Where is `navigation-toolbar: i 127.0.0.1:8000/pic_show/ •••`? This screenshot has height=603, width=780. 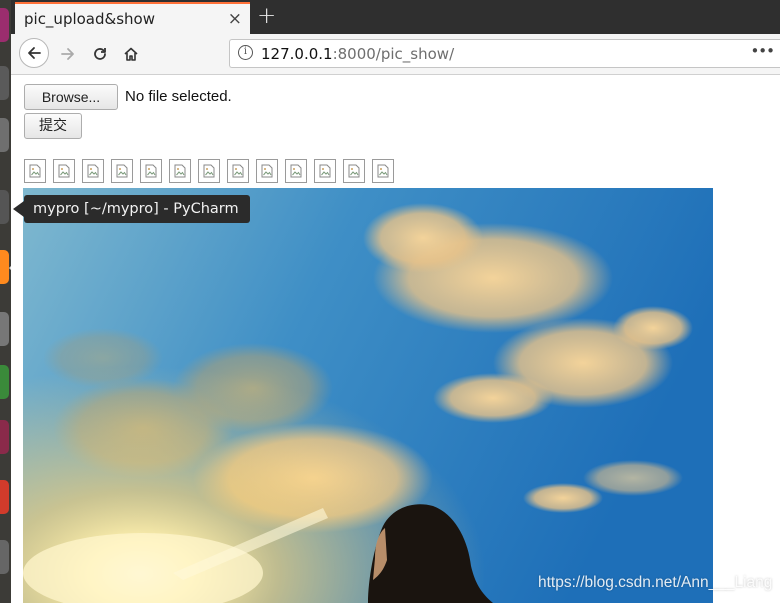 navigation-toolbar: i 127.0.0.1:8000/pic_show/ ••• is located at coordinates (395, 54).